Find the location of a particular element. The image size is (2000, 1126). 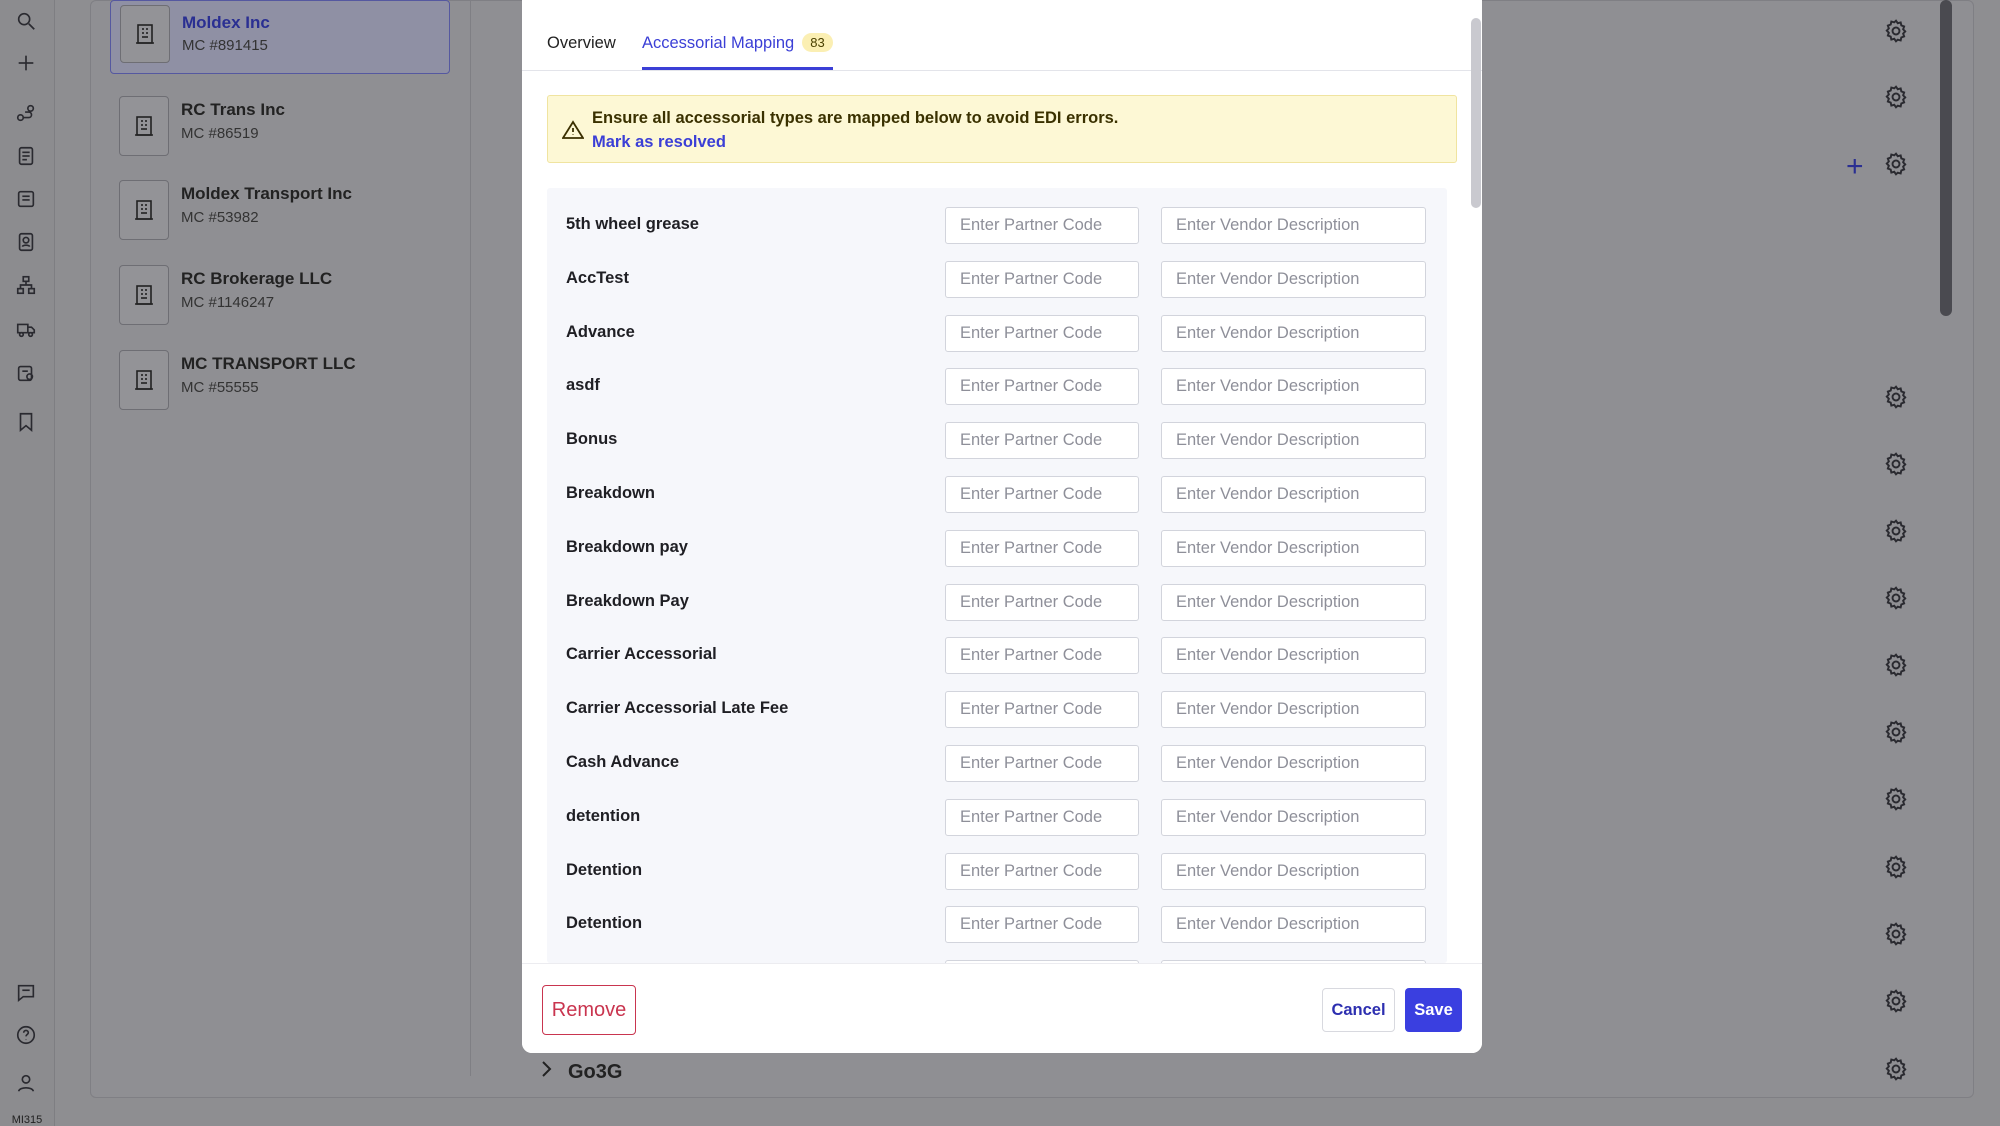

accessorial-label: detention is located at coordinates (603, 815).